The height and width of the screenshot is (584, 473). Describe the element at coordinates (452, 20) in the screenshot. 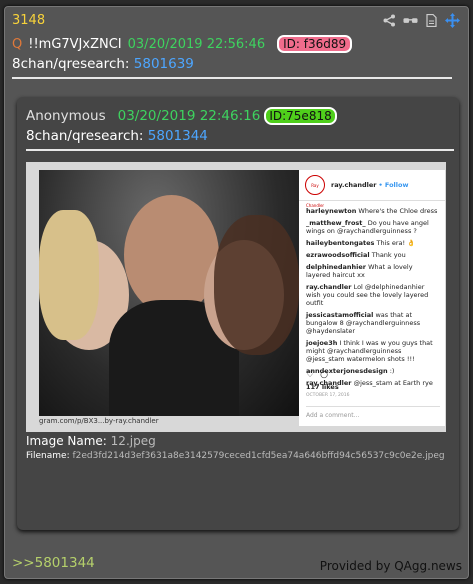

I see `move-icon` at that location.